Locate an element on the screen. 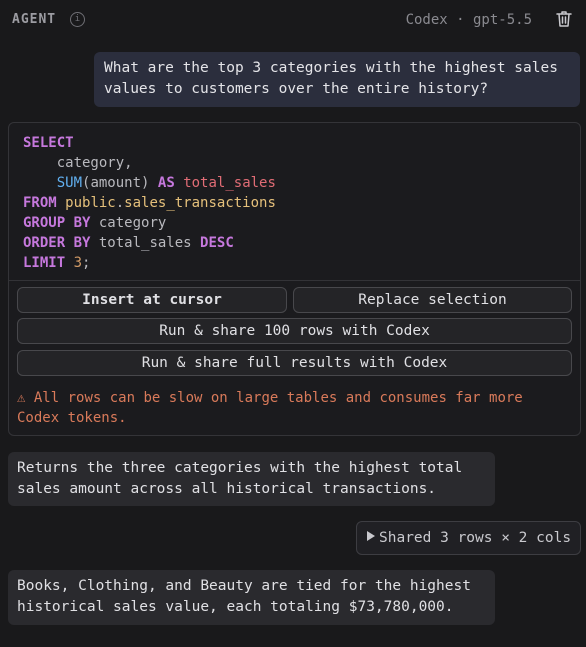 The height and width of the screenshot is (647, 586). model-label: Codex · gpt-5.5 is located at coordinates (469, 20).